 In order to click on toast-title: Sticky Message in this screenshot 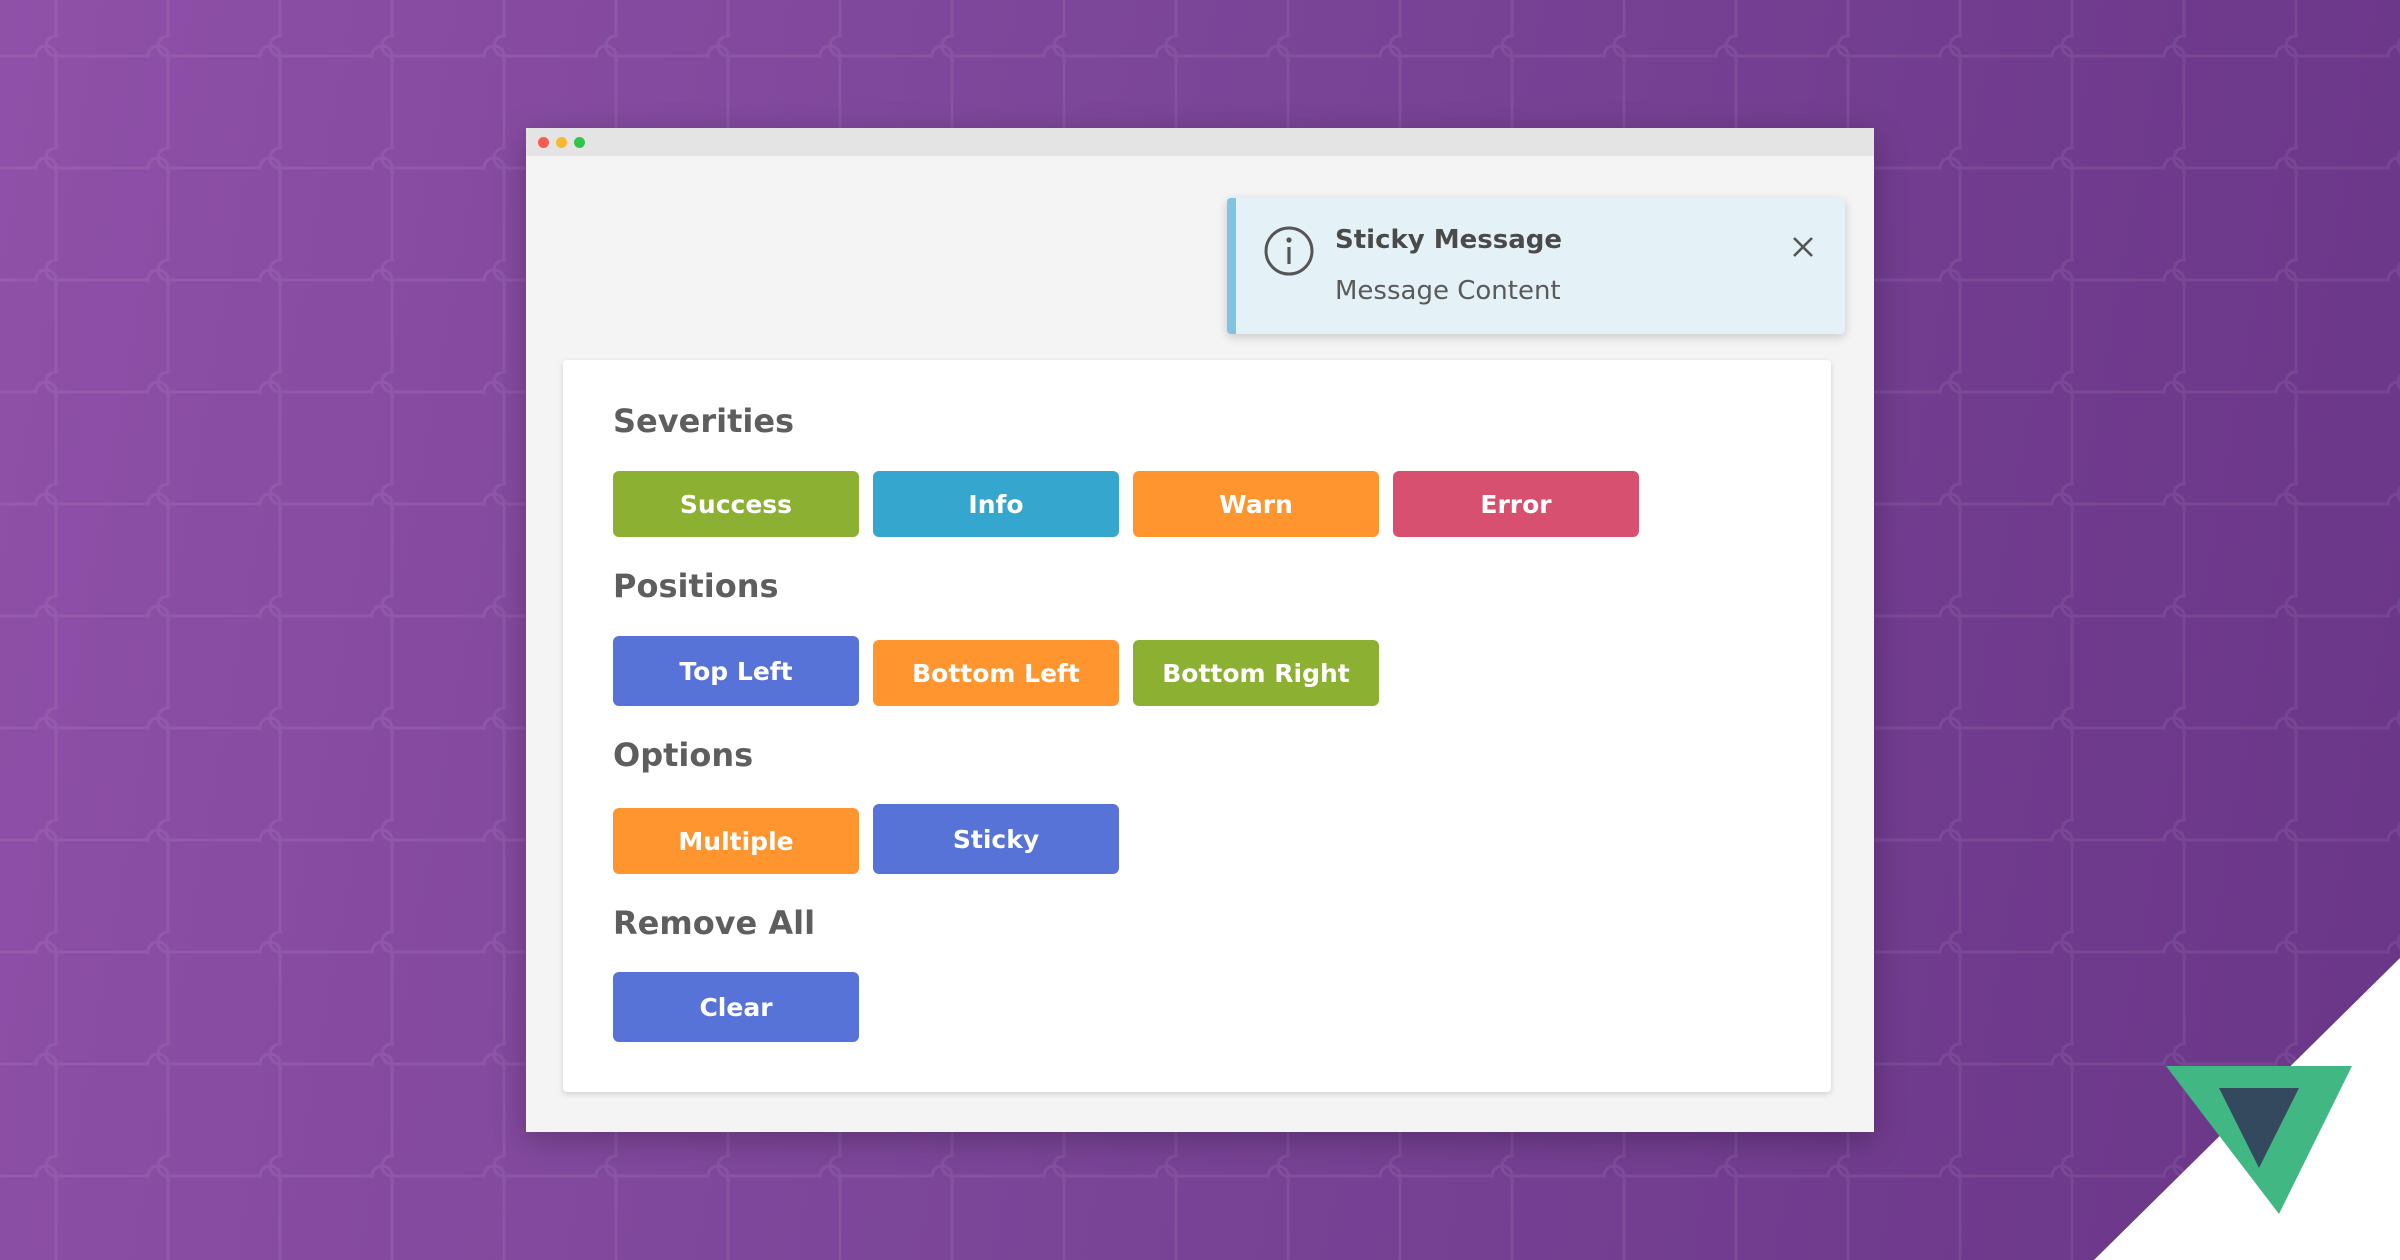, I will do `click(1449, 240)`.